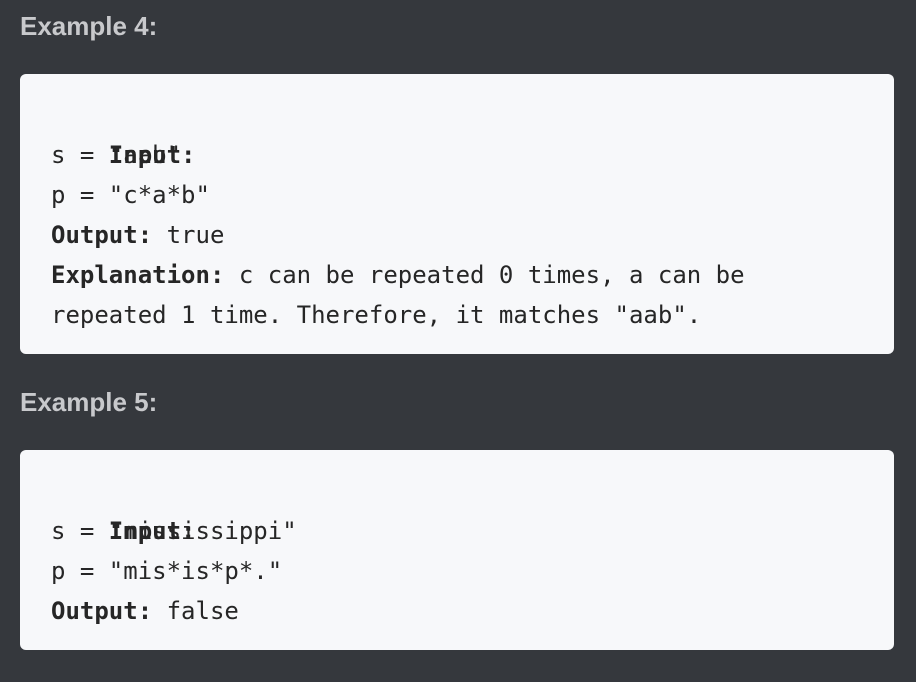  Describe the element at coordinates (174, 531) in the screenshot. I see `s-value-line: s = "mississippi"` at that location.